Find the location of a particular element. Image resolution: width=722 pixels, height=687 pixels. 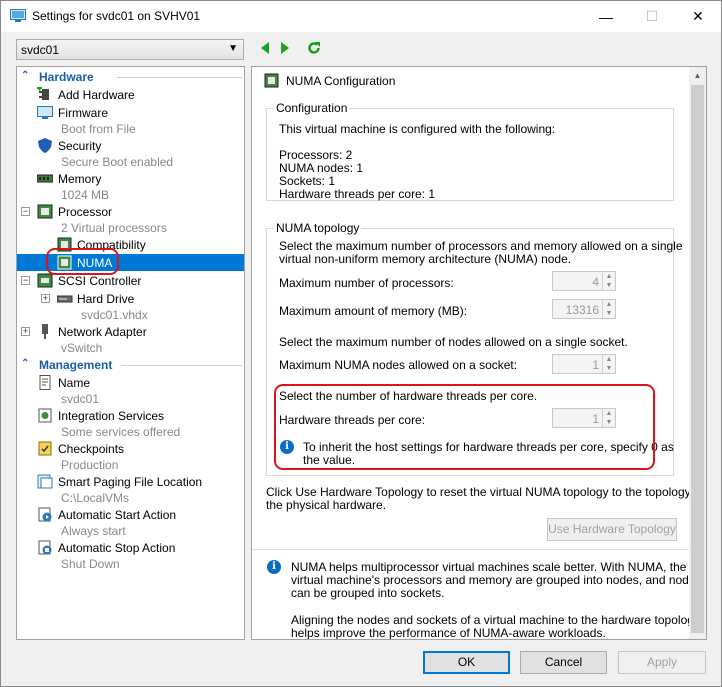

apply-button: Apply is located at coordinates (662, 662).